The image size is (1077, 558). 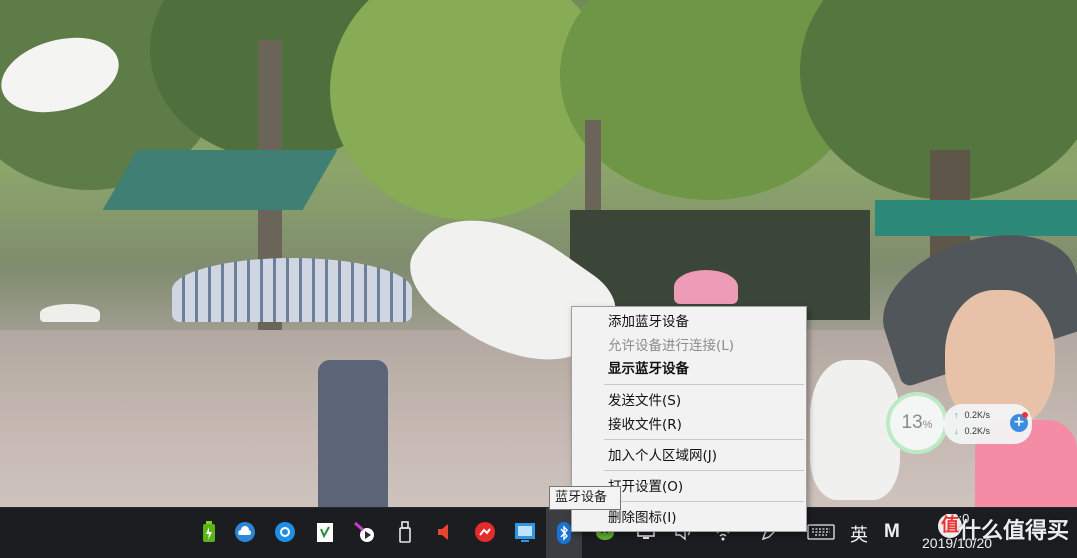 I want to click on upload-arrow-icon: ↑, so click(x=956, y=415).